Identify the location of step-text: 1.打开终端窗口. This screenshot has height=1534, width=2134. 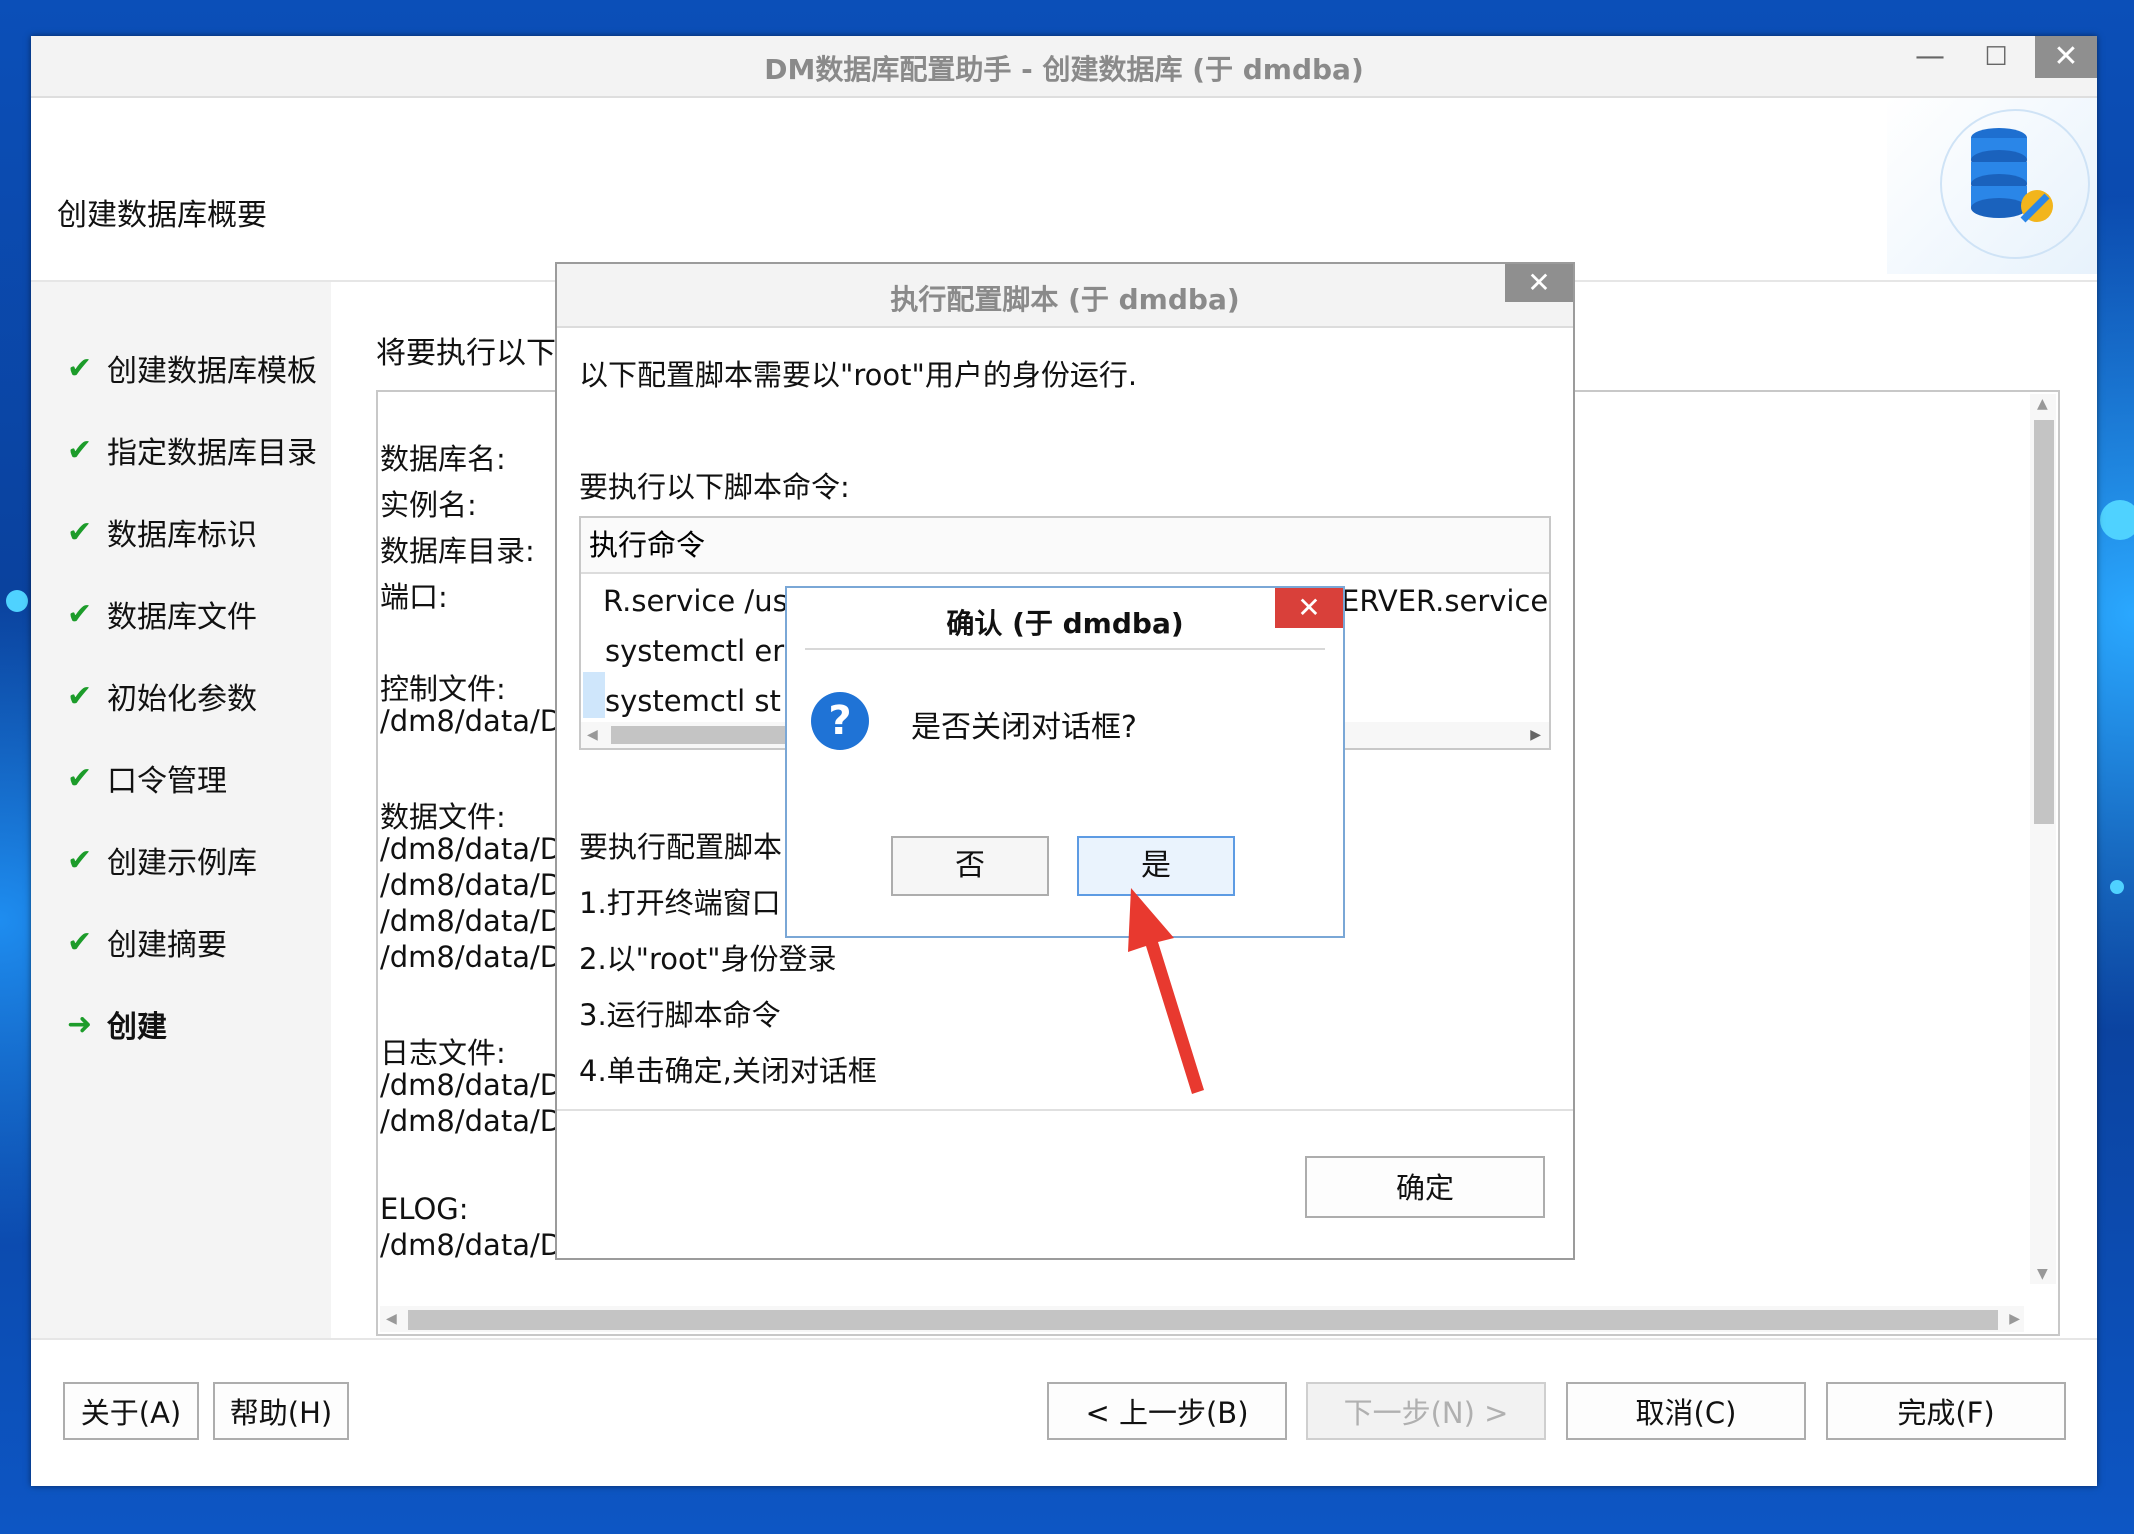
(680, 903).